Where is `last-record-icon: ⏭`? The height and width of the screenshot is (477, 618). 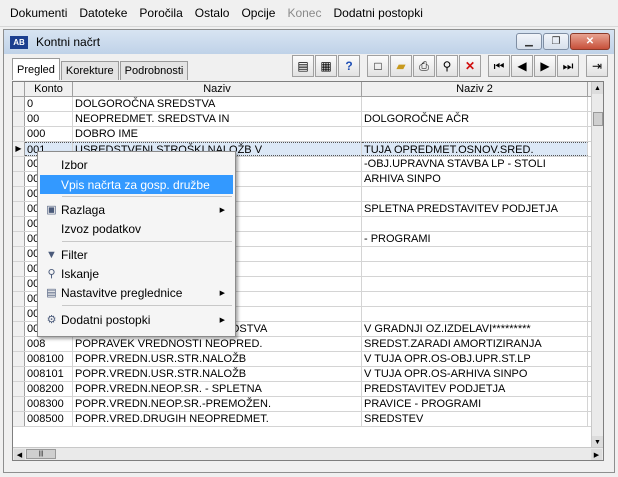
last-record-icon: ⏭ is located at coordinates (568, 66).